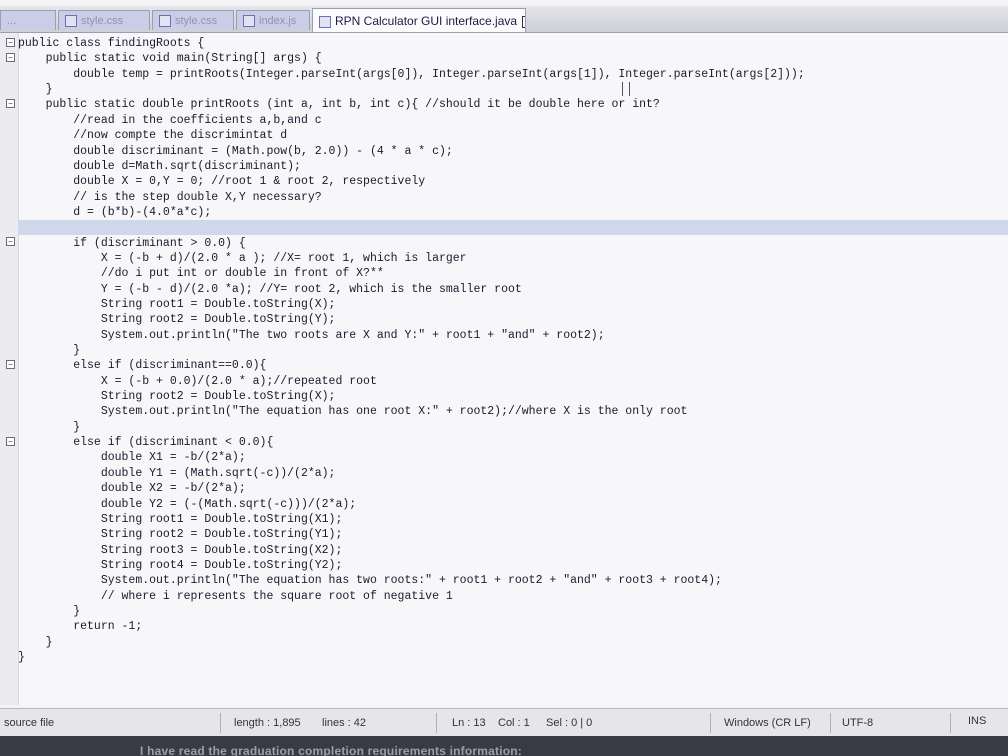  I want to click on java-file-icon, so click(325, 21).